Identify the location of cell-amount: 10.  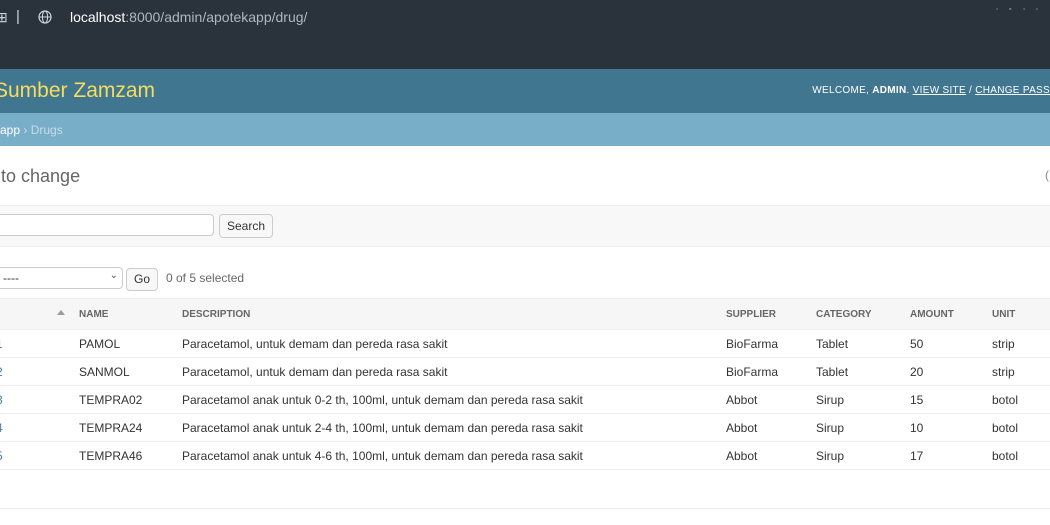
(951, 427).